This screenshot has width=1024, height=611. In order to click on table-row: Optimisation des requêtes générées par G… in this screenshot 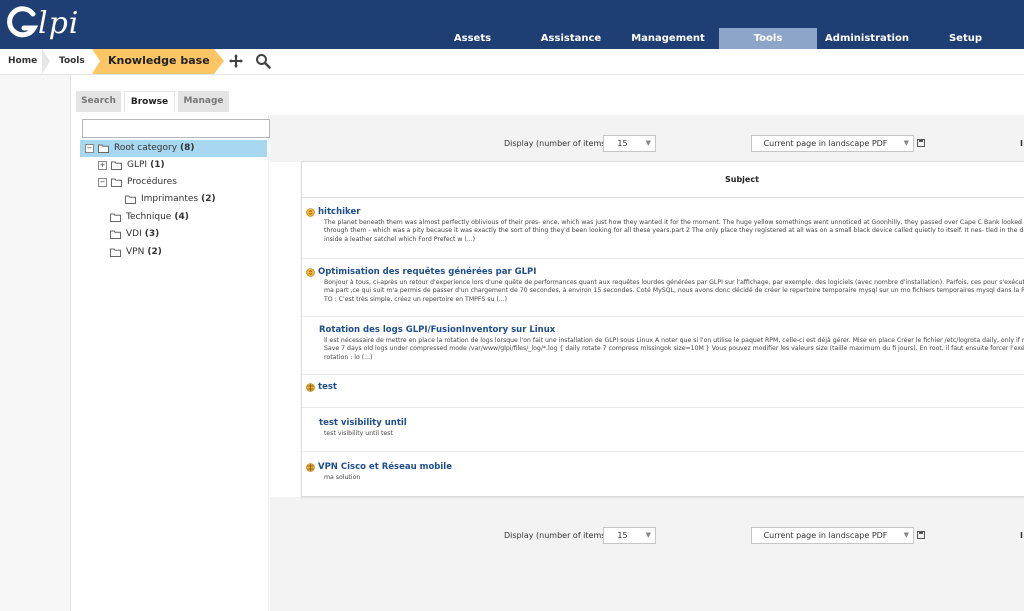, I will do `click(663, 287)`.